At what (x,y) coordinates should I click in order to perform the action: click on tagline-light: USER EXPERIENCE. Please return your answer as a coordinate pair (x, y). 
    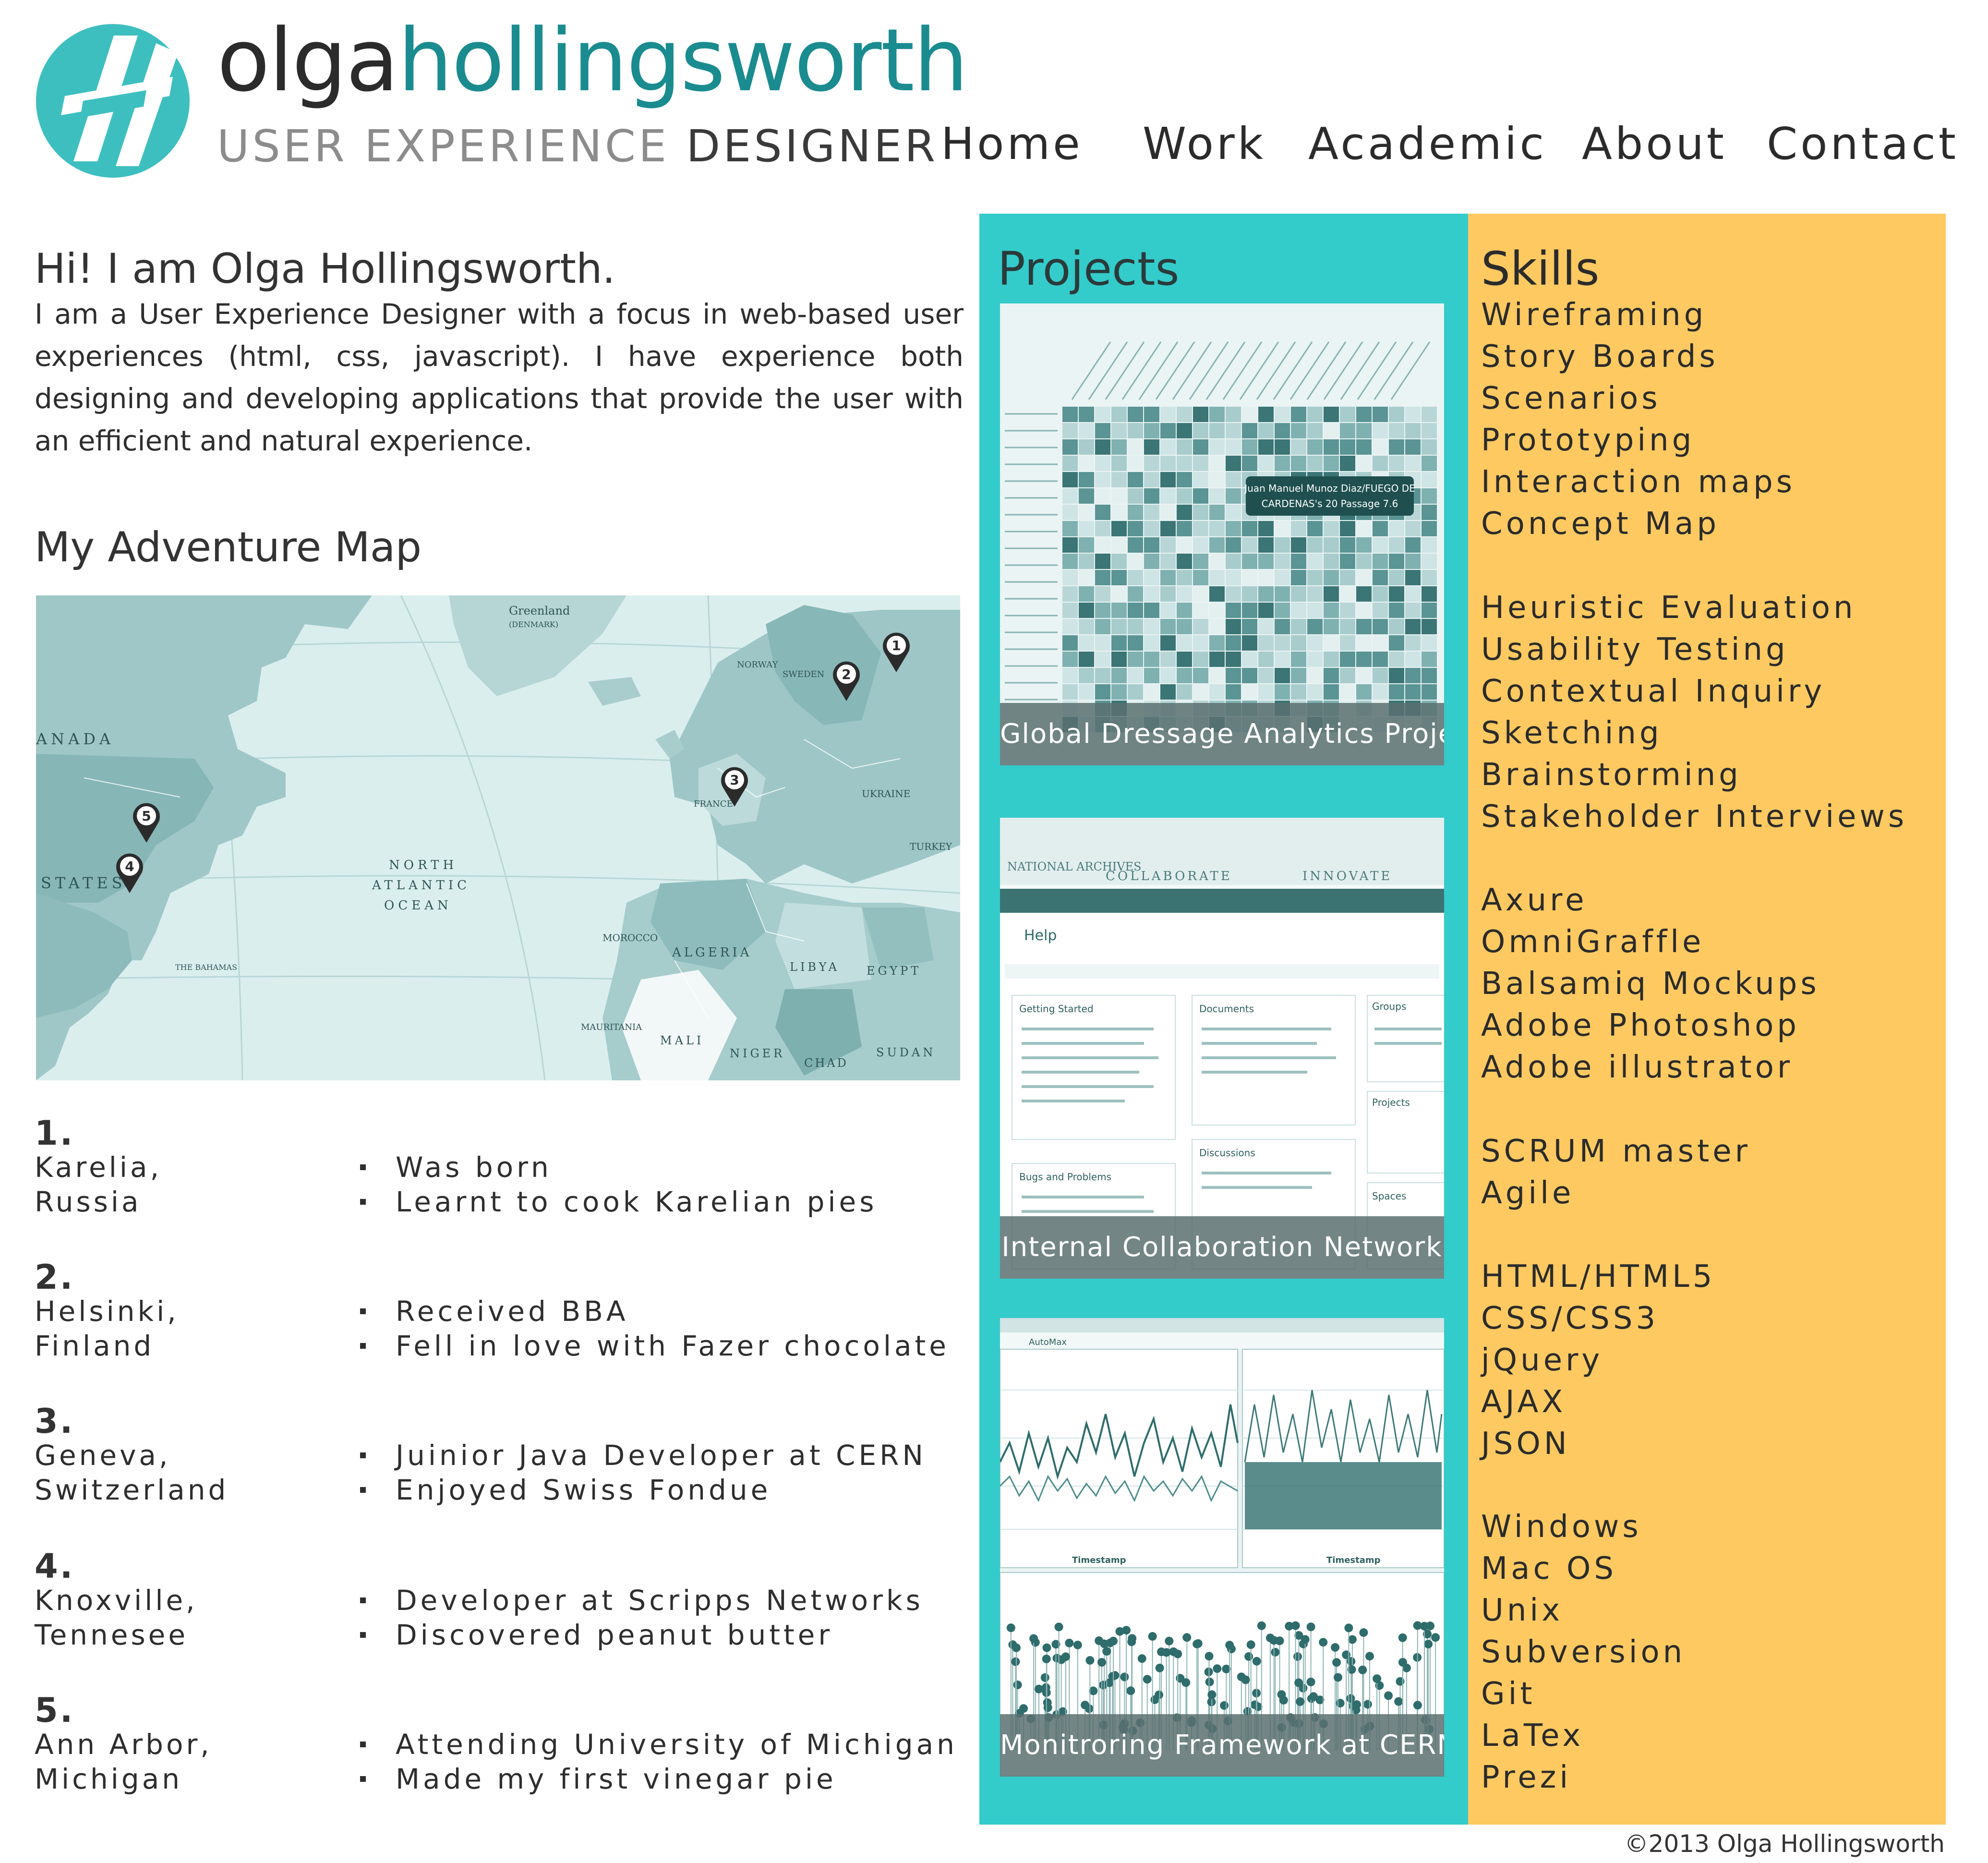
    Looking at the image, I should click on (443, 146).